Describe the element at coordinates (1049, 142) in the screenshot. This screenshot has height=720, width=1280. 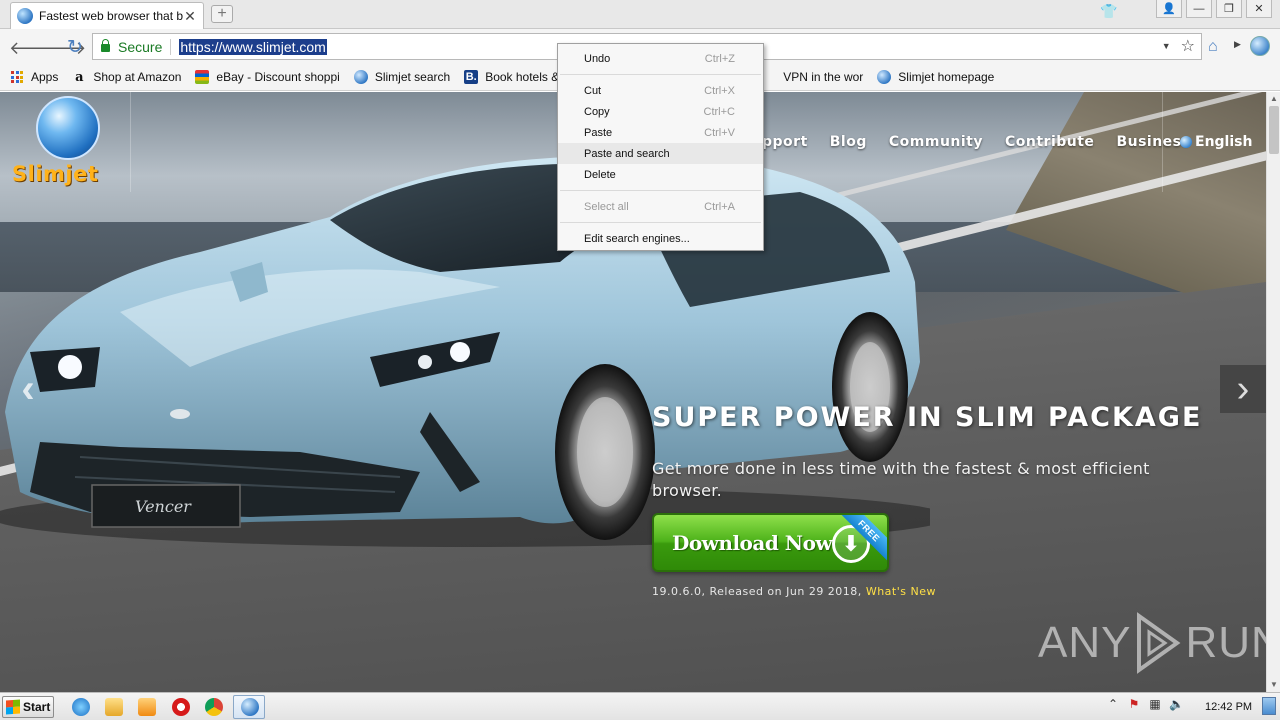
I see `nav-contribute: Contribute` at that location.